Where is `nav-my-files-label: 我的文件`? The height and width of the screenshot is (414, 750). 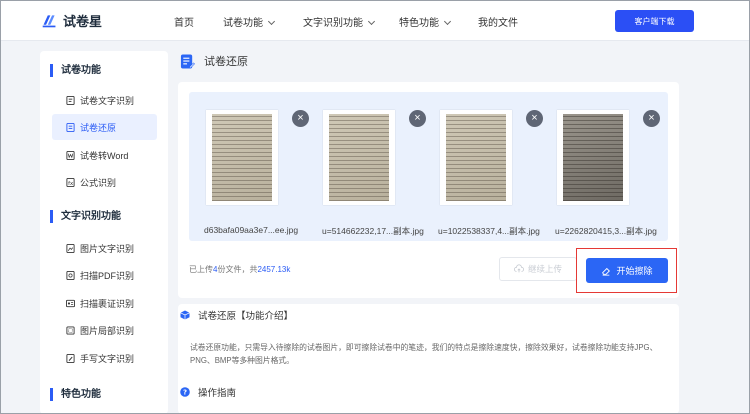 nav-my-files-label: 我的文件 is located at coordinates (498, 23).